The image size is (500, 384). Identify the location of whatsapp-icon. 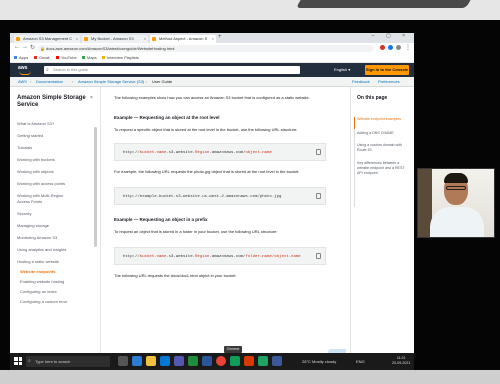
(263, 361).